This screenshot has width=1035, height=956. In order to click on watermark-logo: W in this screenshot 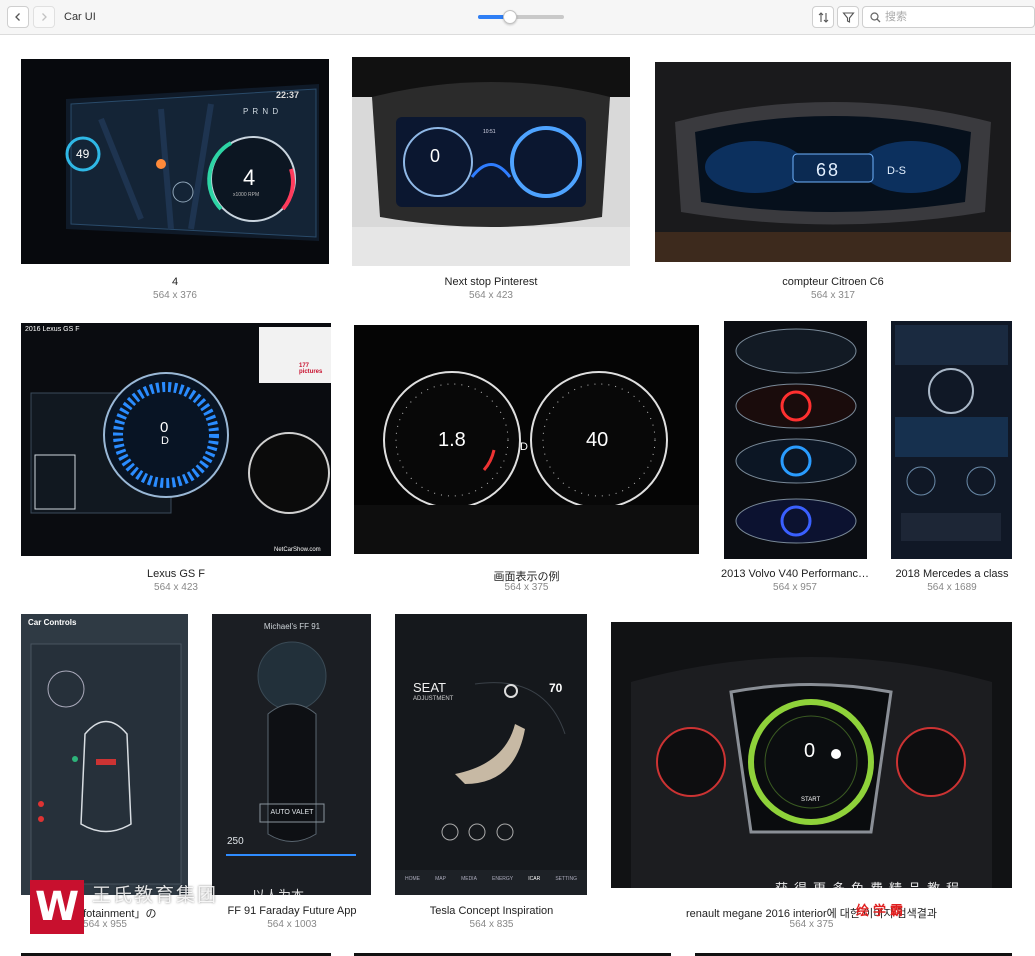, I will do `click(57, 907)`.